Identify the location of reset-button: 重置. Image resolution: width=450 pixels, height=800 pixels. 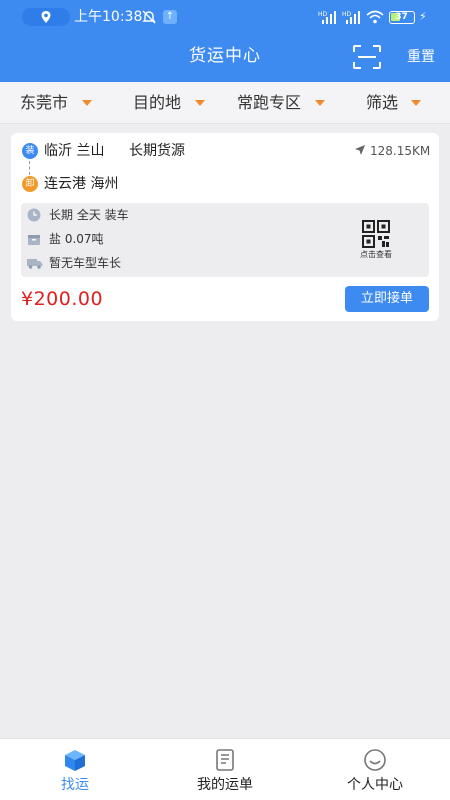
(421, 57).